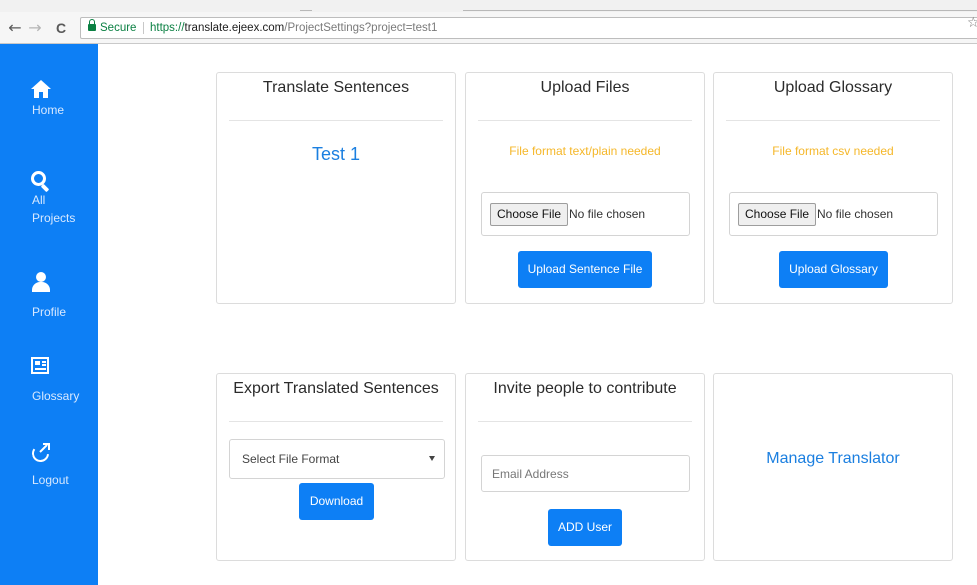 Image resolution: width=977 pixels, height=585 pixels. I want to click on sidebar-item-label: Profile, so click(49, 312).